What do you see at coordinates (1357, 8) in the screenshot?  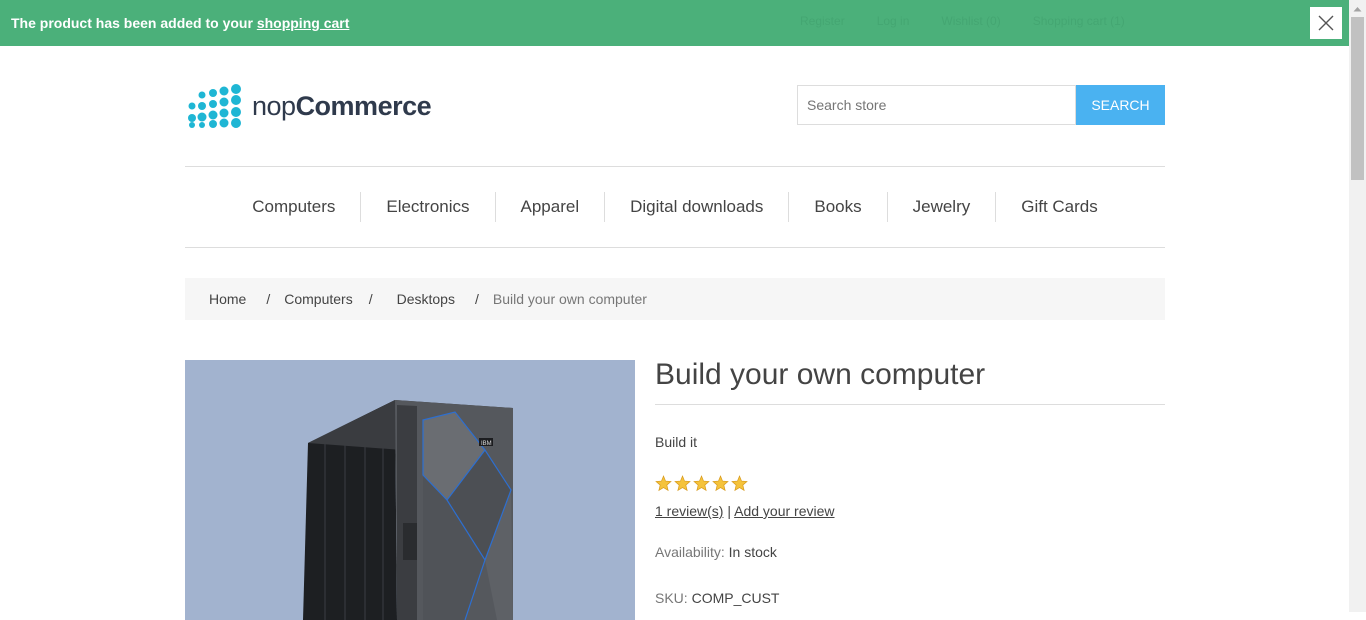 I see `scroll-up-arrow-icon` at bounding box center [1357, 8].